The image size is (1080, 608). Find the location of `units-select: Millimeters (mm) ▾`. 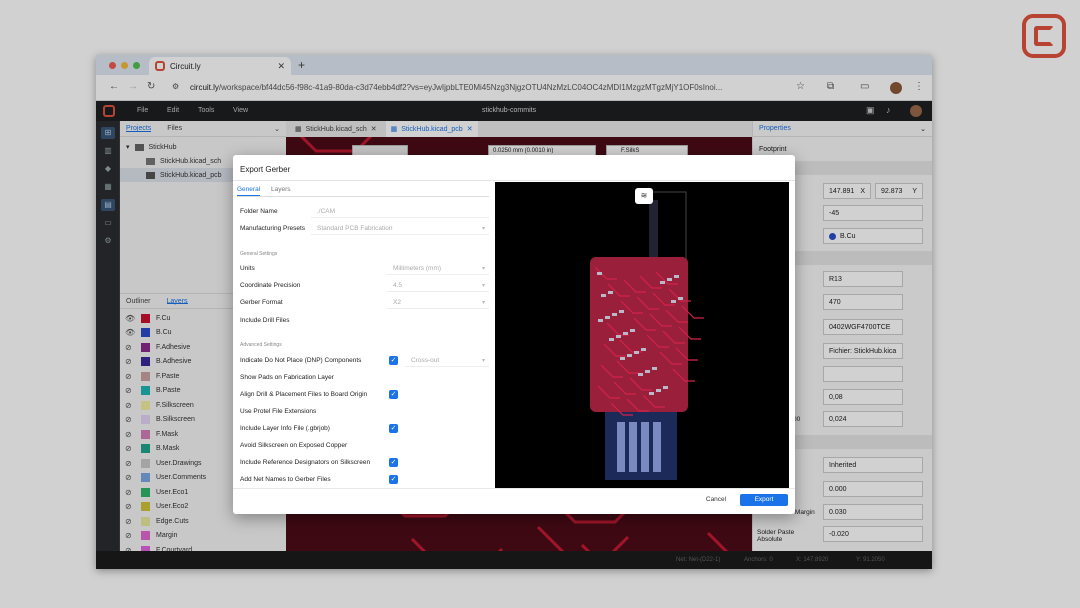

units-select: Millimeters (mm) ▾ is located at coordinates (438, 269).